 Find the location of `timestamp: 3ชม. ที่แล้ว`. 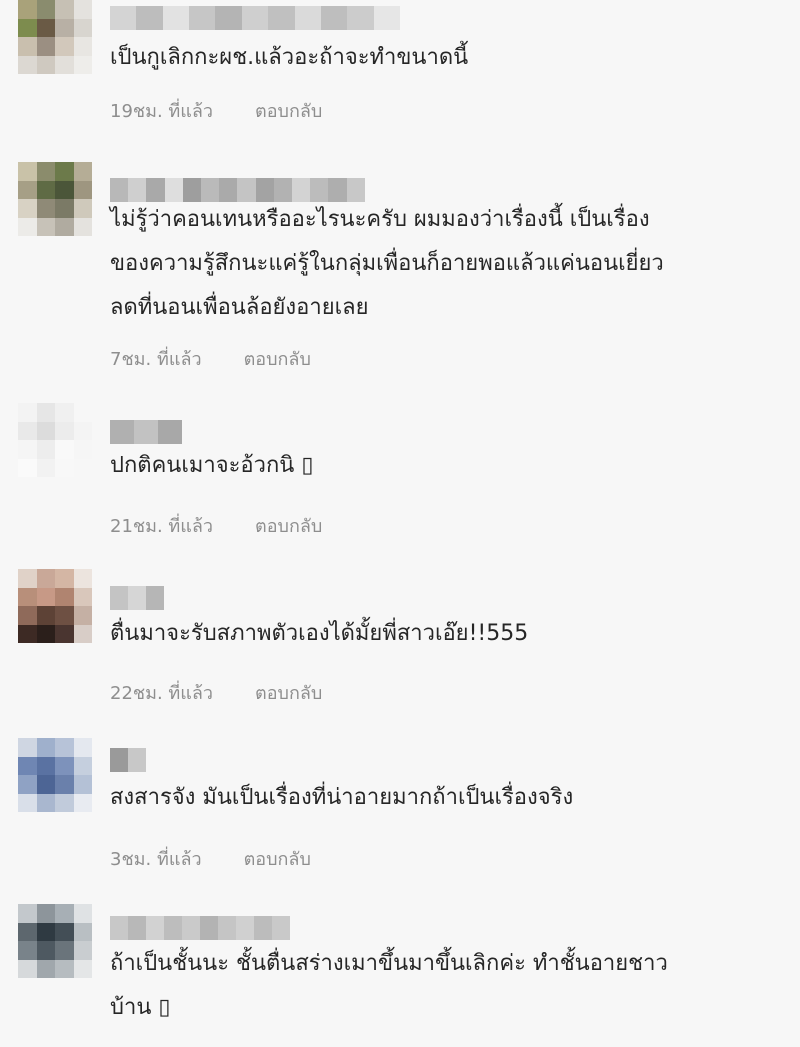

timestamp: 3ชม. ที่แล้ว is located at coordinates (156, 859).